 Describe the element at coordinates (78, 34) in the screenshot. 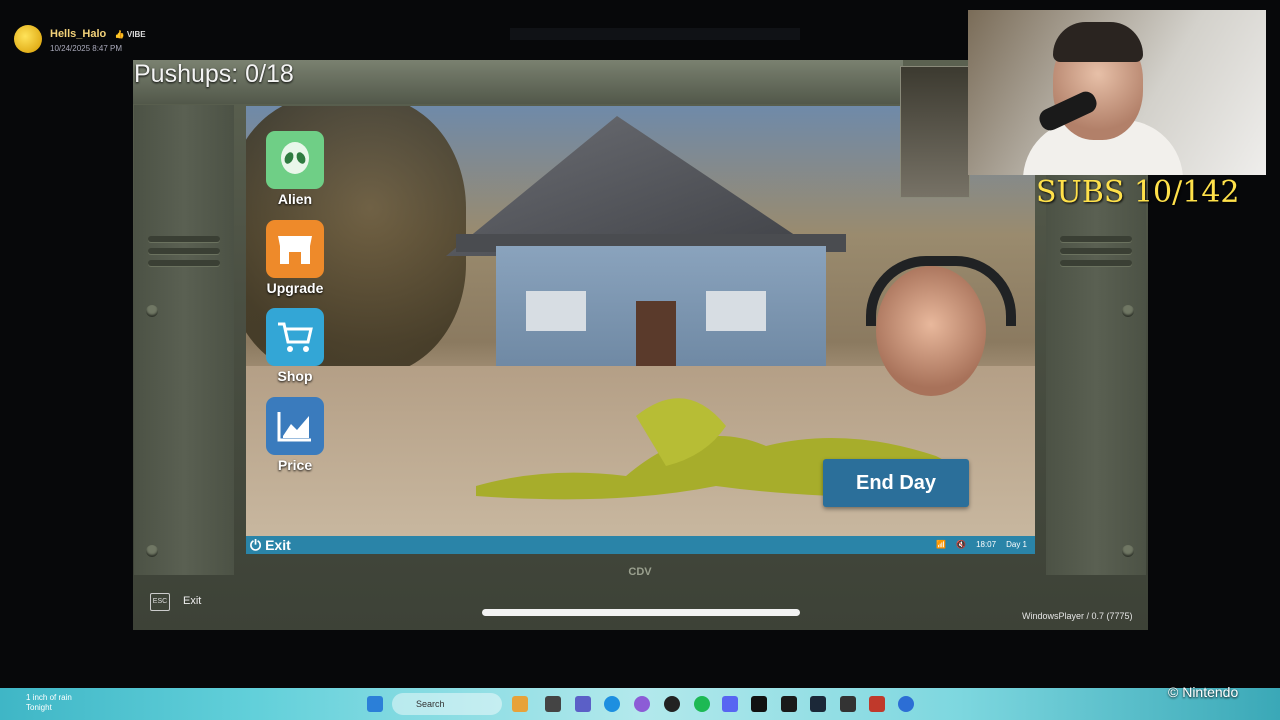

I see `streamer-username: Hells_Halo` at that location.